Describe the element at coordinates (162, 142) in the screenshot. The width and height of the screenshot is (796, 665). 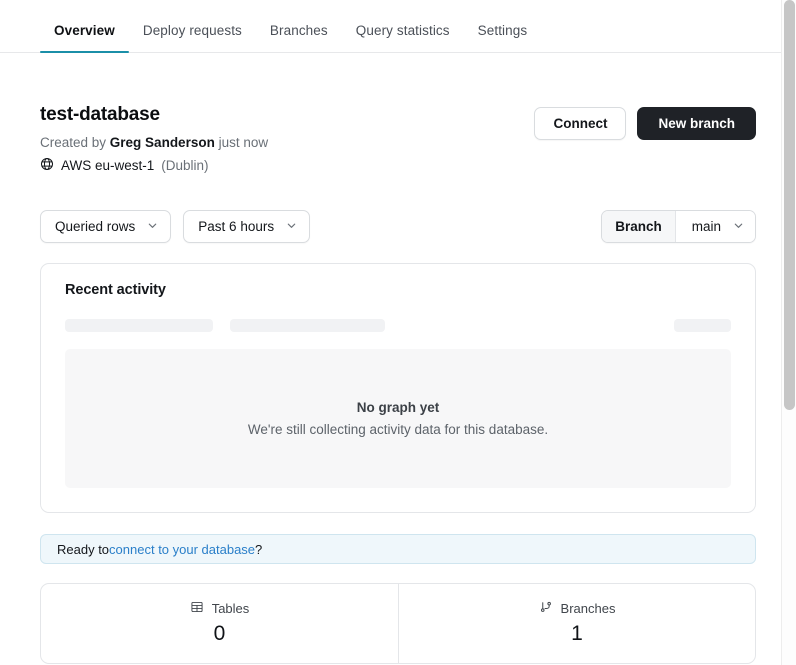
I see `created-by-user: Greg Sanderson` at that location.